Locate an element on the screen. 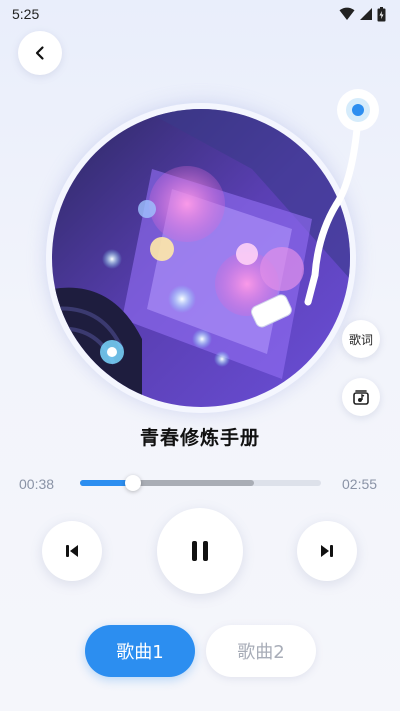 Image resolution: width=400 pixels, height=711 pixels. status-time: 5:25 is located at coordinates (26, 14).